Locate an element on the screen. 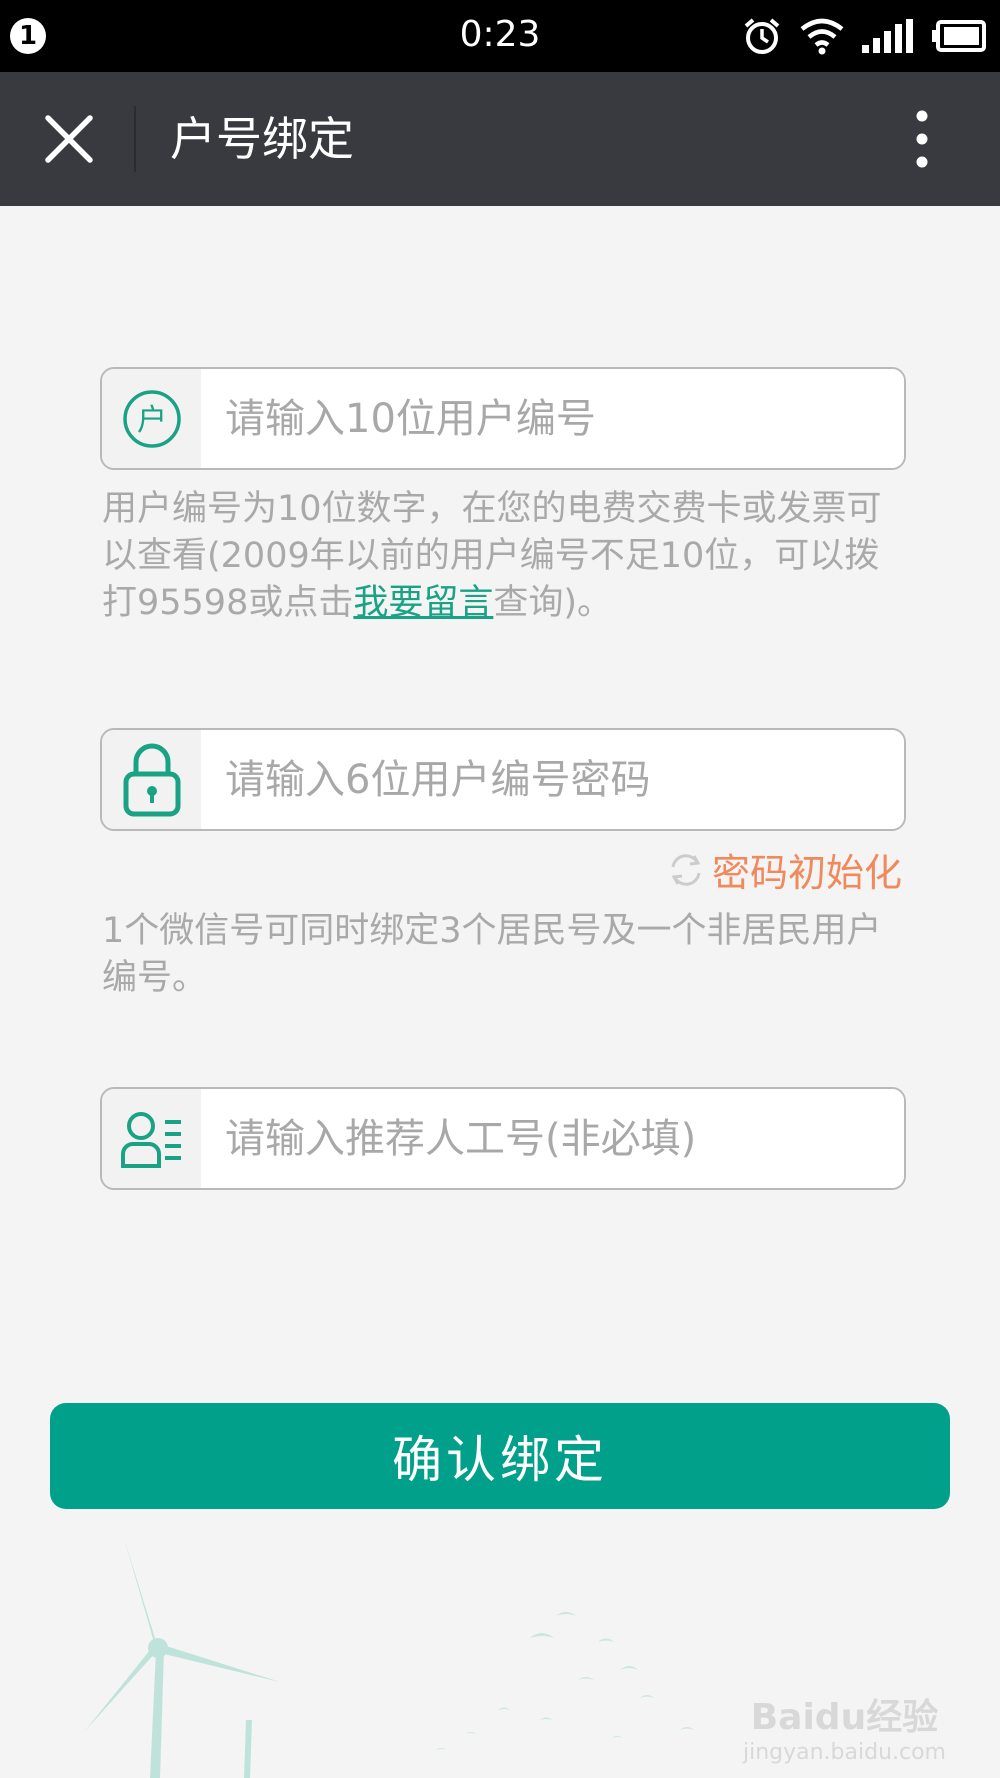 This screenshot has width=1000, height=1778. referrer-input is located at coordinates (552, 1138).